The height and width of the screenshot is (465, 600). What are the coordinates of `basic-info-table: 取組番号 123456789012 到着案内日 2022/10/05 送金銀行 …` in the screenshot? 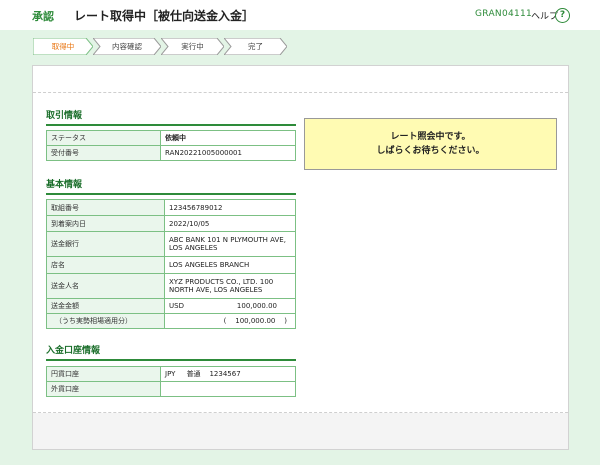 It's located at (171, 264).